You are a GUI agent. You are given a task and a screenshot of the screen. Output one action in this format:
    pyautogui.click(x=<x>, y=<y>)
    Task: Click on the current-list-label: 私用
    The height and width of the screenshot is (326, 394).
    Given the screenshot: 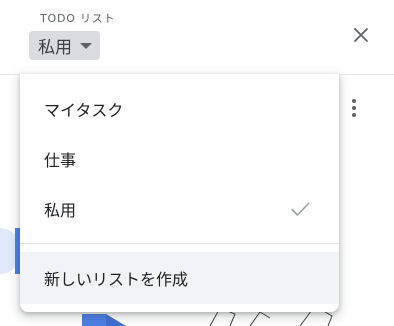 What is the action you would take?
    pyautogui.click(x=55, y=48)
    